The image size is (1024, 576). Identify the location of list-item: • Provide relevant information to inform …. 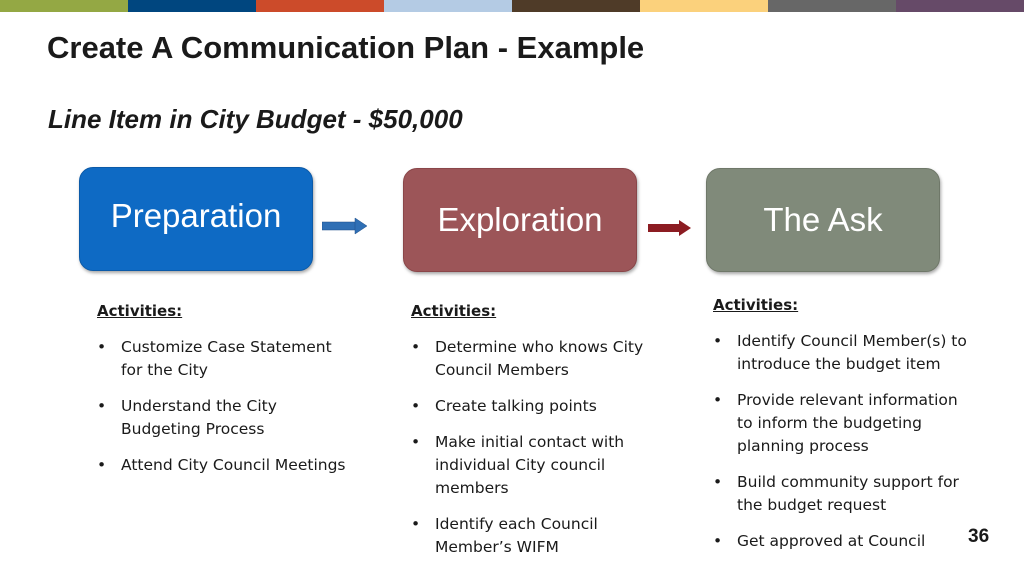
(835, 423).